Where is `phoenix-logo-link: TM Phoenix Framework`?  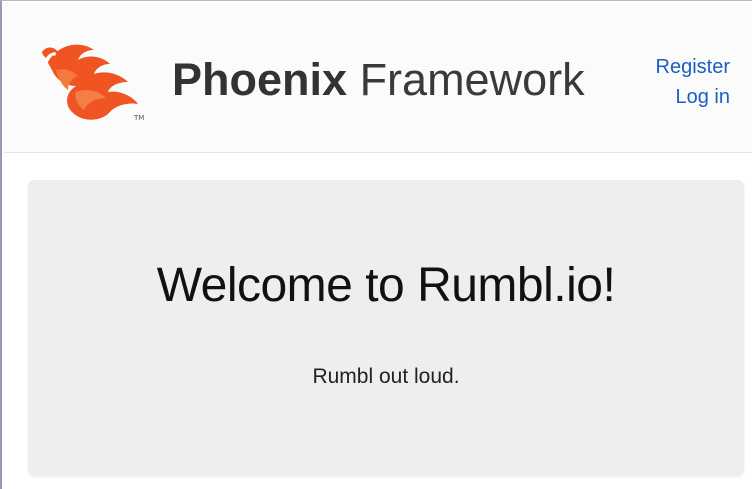
phoenix-logo-link: TM Phoenix Framework is located at coordinates (333, 85).